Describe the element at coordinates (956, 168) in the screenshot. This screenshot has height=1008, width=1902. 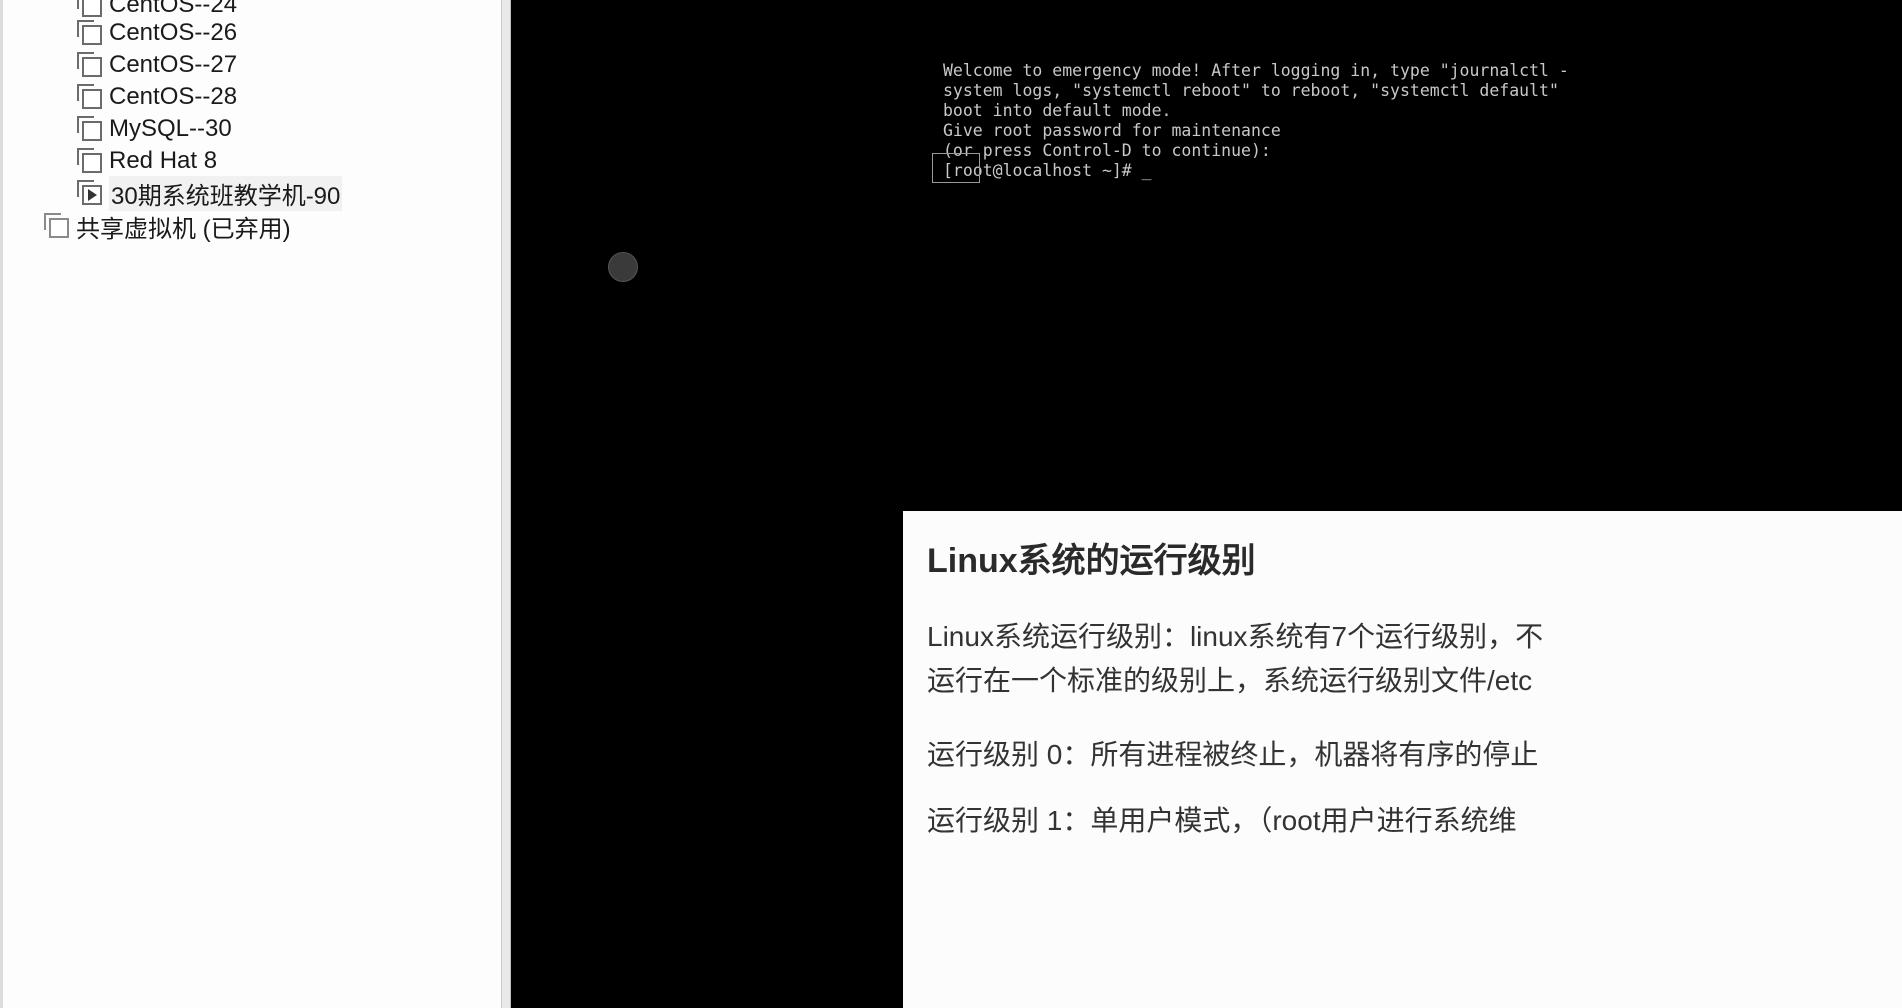
I see `selection-highlight-box` at that location.